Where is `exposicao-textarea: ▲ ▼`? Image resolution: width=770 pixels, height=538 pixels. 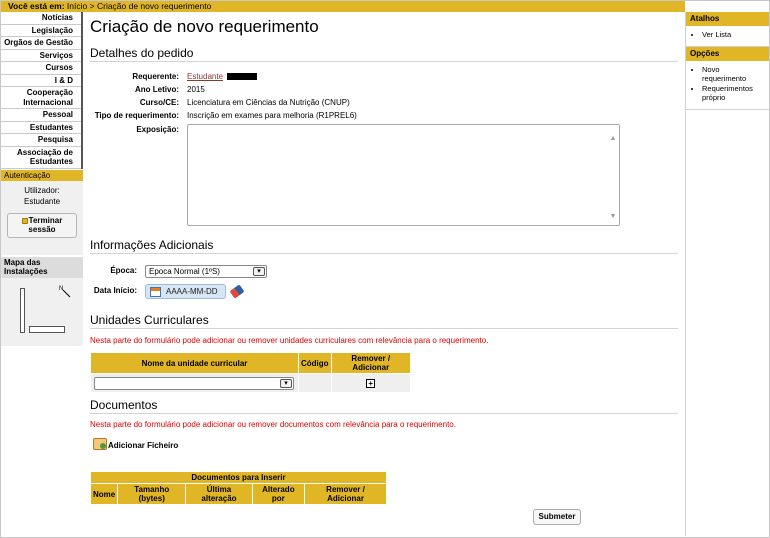
exposicao-textarea: ▲ ▼ is located at coordinates (403, 175).